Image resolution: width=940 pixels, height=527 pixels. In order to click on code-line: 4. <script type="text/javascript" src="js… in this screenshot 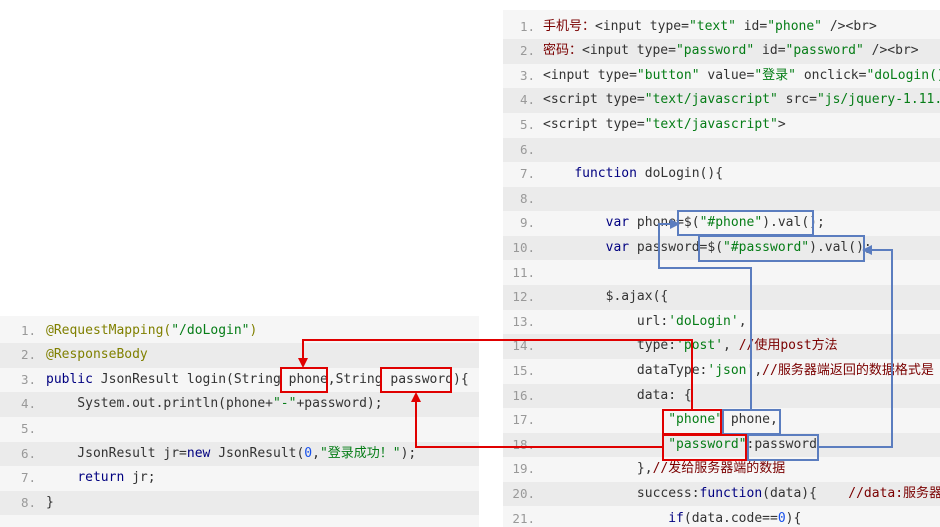, I will do `click(721, 100)`.